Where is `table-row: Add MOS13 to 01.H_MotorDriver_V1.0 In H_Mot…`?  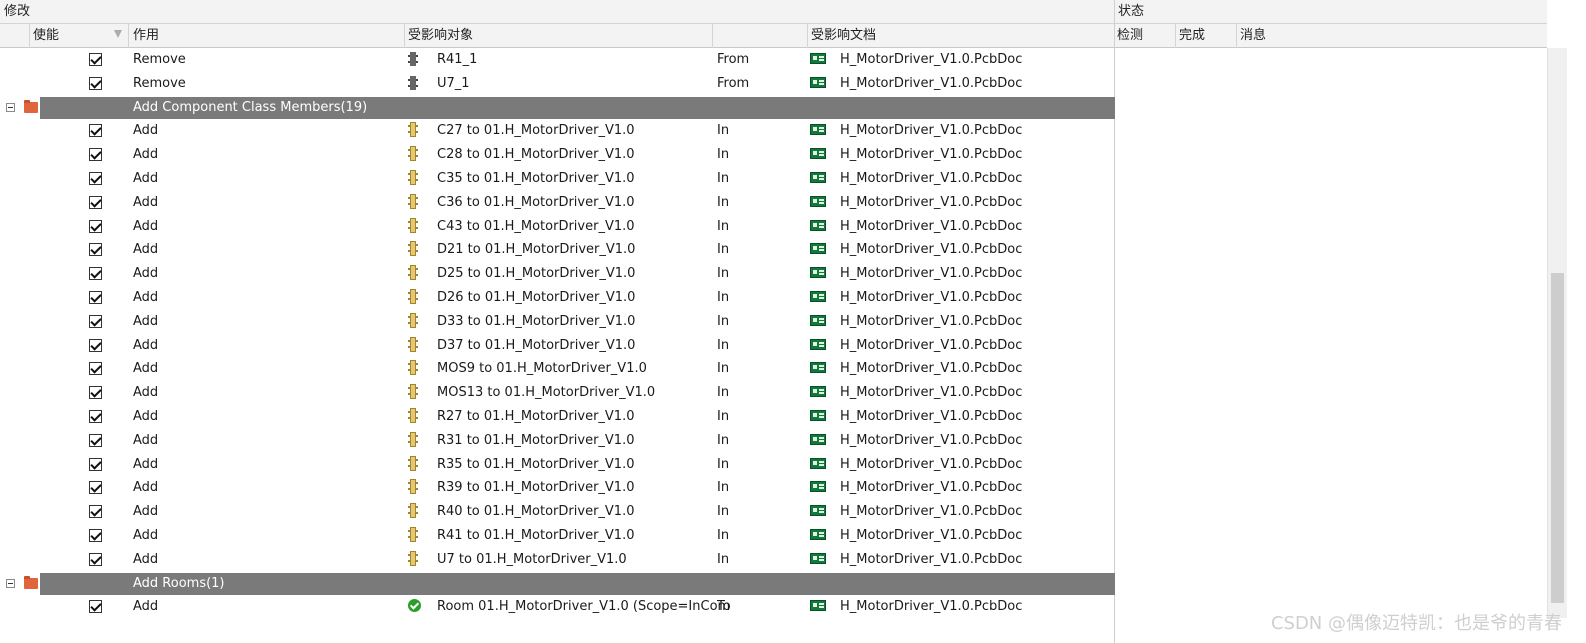 table-row: Add MOS13 to 01.H_MotorDriver_V1.0 In H_Mot… is located at coordinates (557, 393).